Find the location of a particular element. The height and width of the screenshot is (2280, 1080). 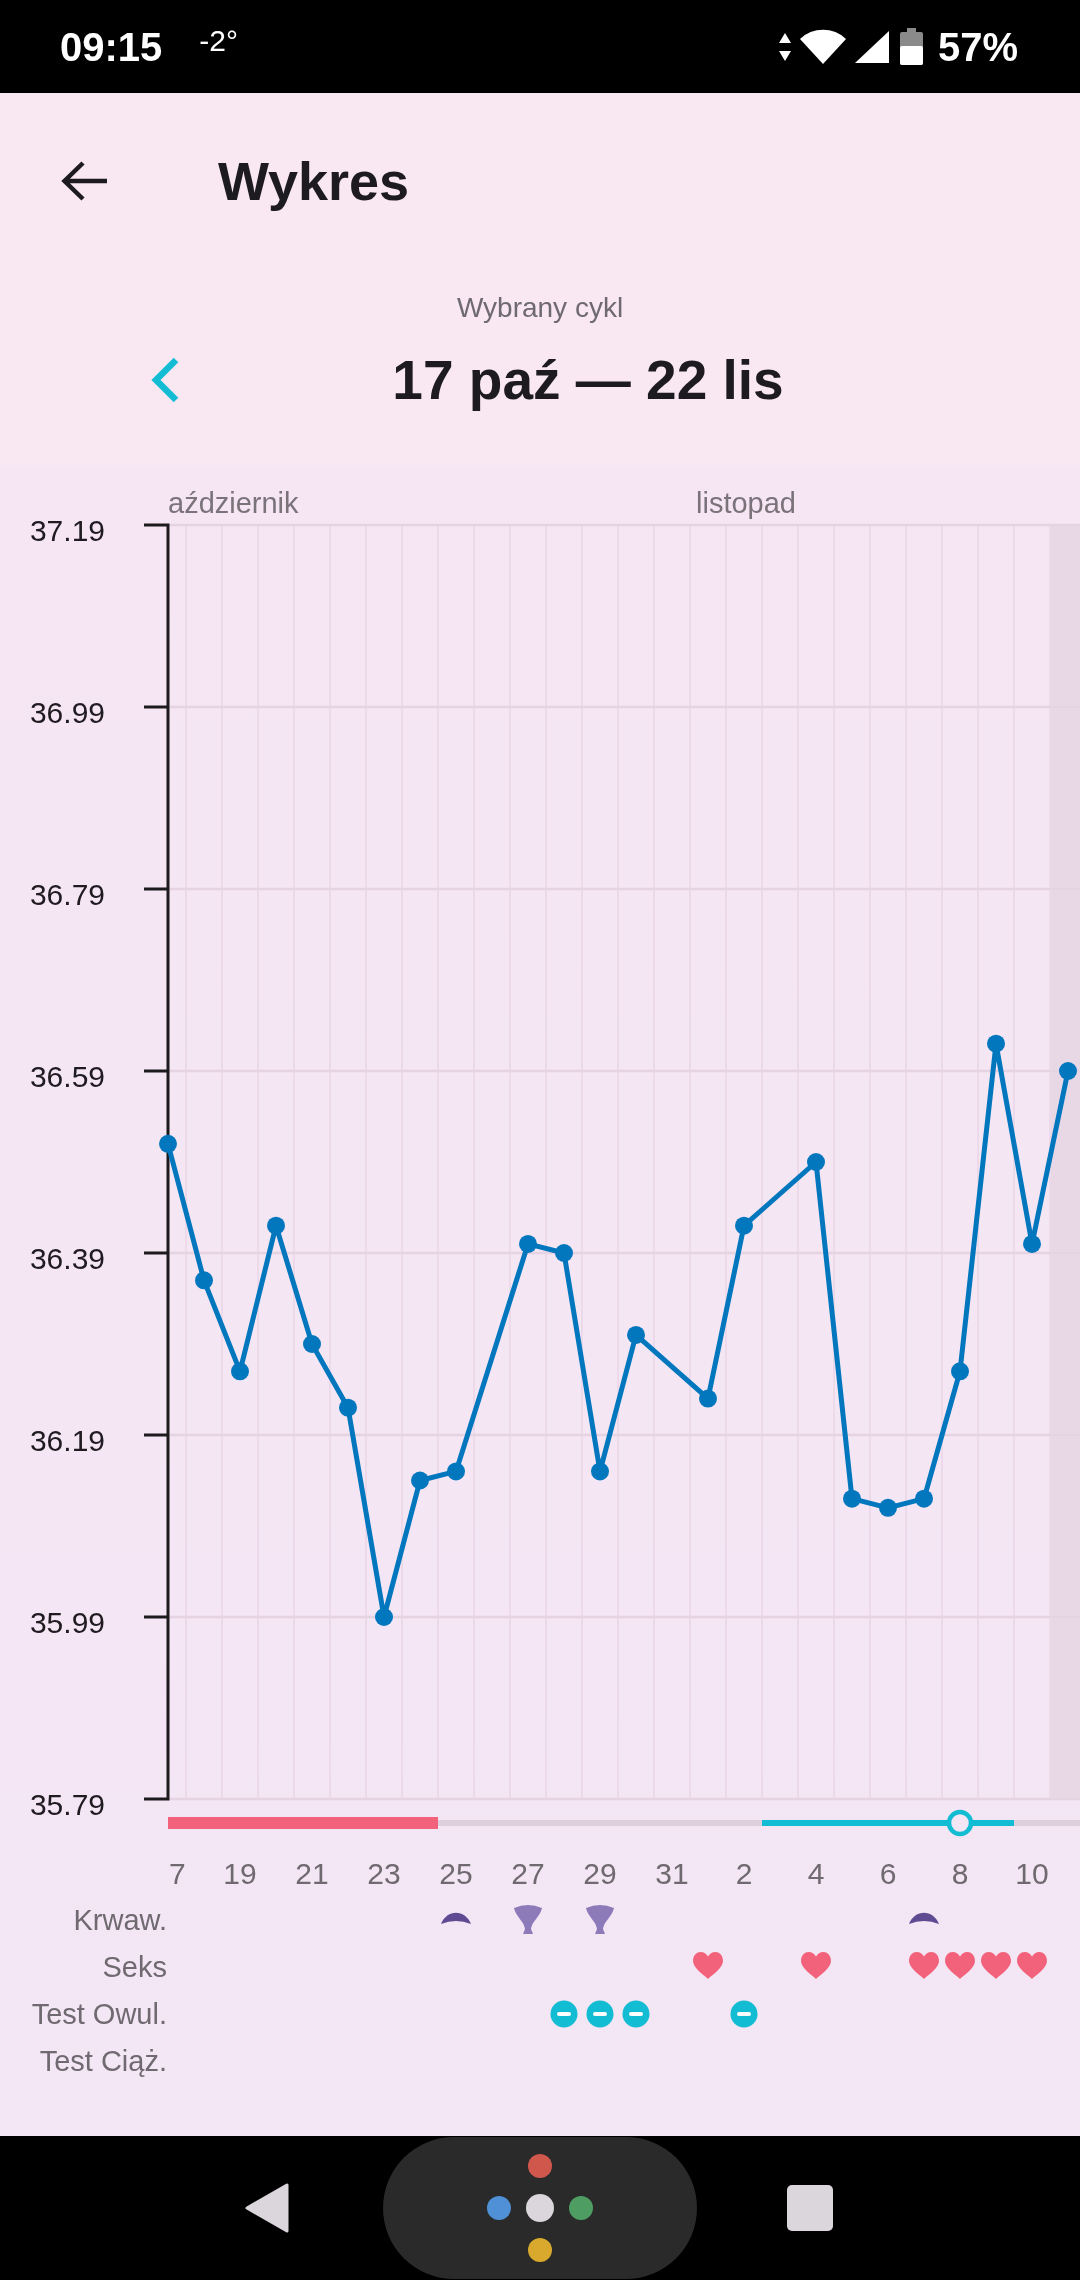

x-axis-label: 7 is located at coordinates (177, 1873).